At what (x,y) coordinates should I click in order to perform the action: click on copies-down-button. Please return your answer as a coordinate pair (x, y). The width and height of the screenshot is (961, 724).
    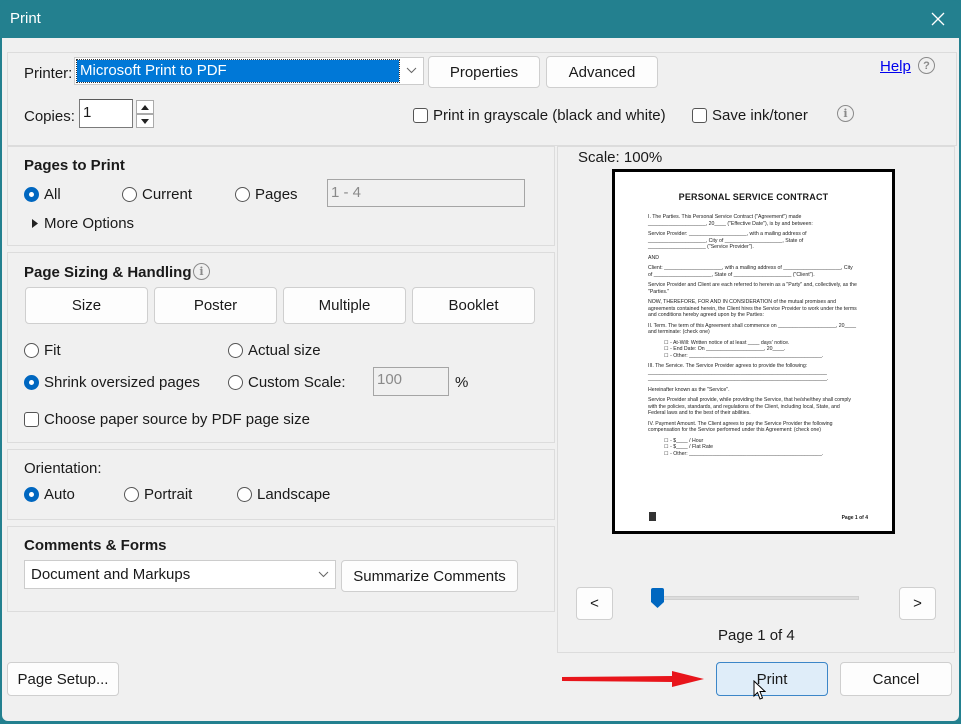
    Looking at the image, I should click on (145, 121).